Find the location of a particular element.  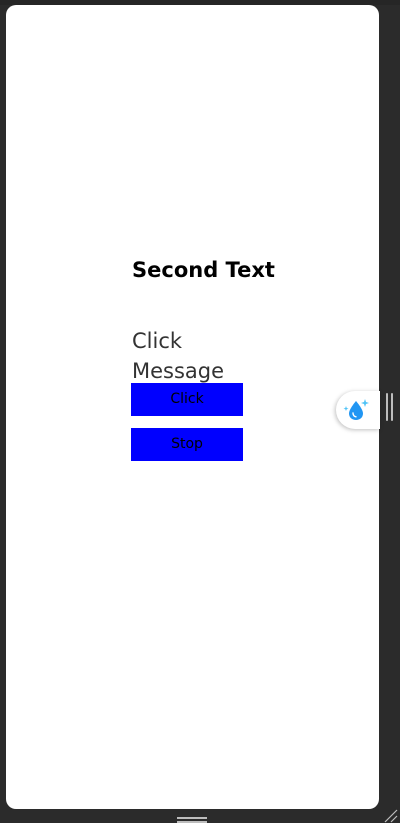

click-button: Click is located at coordinates (187, 399).